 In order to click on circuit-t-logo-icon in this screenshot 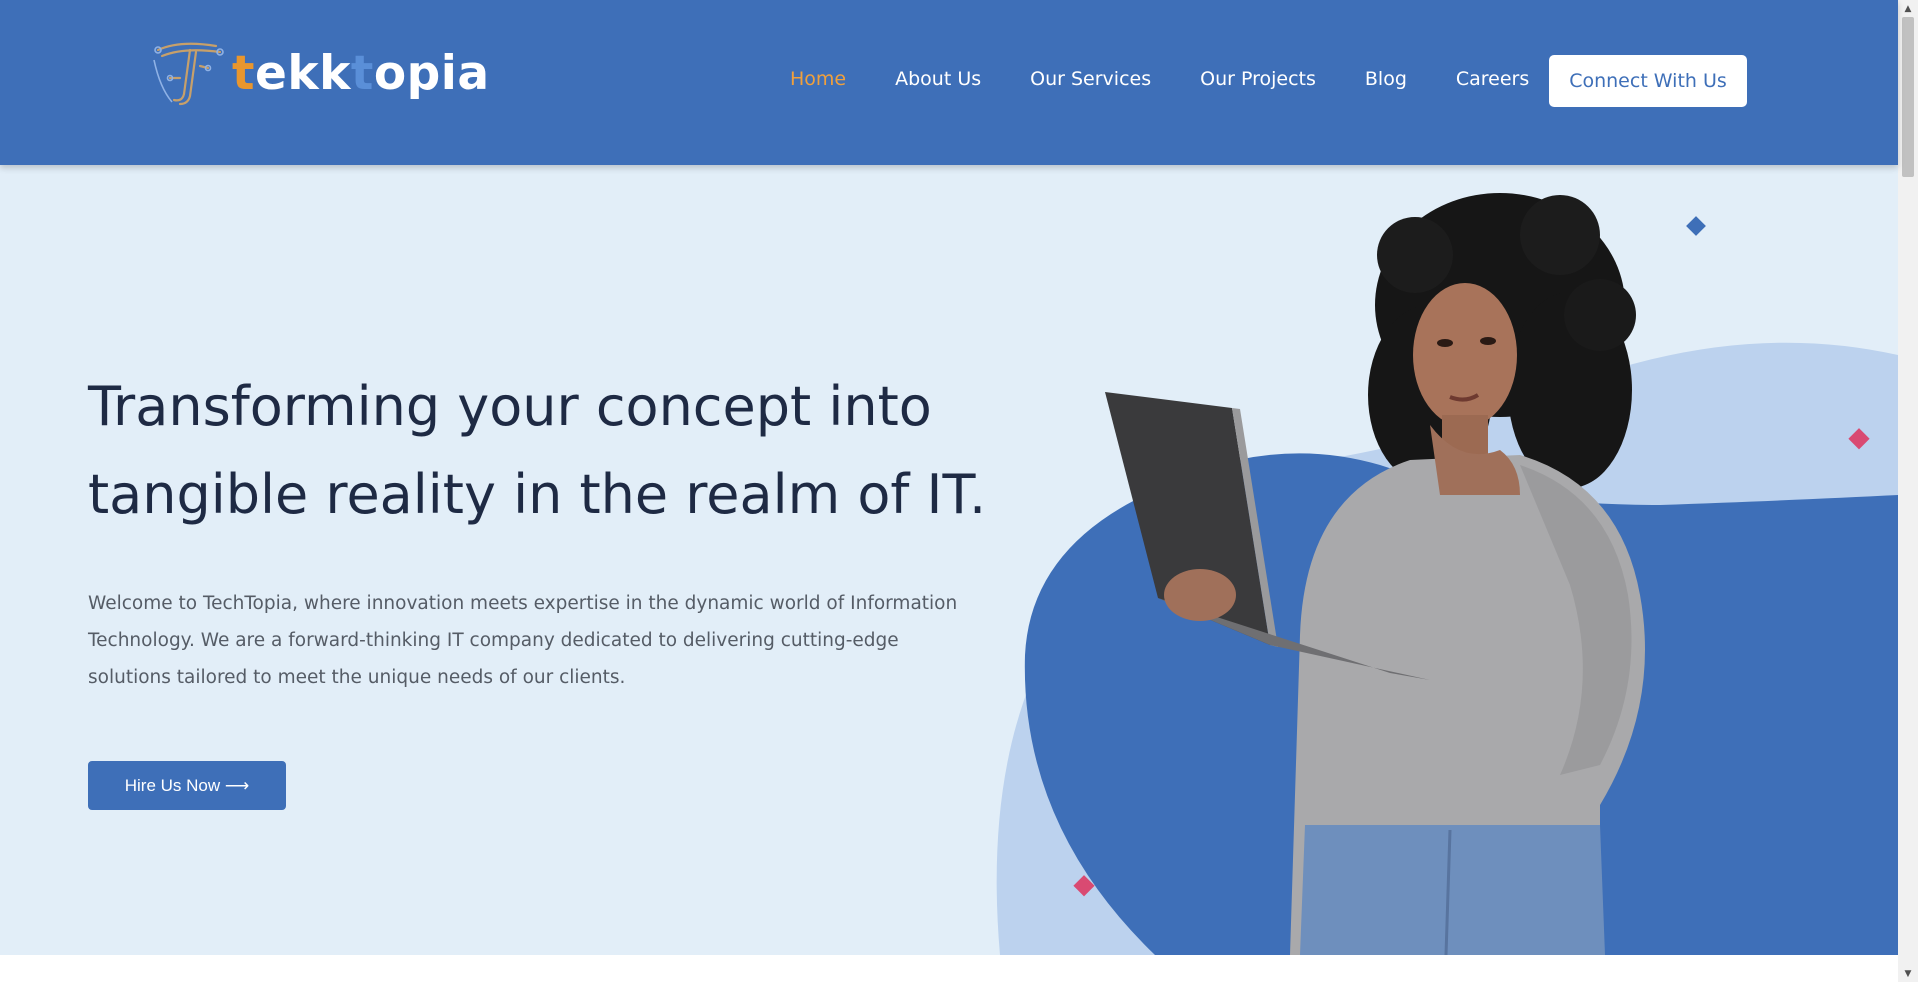, I will do `click(188, 74)`.